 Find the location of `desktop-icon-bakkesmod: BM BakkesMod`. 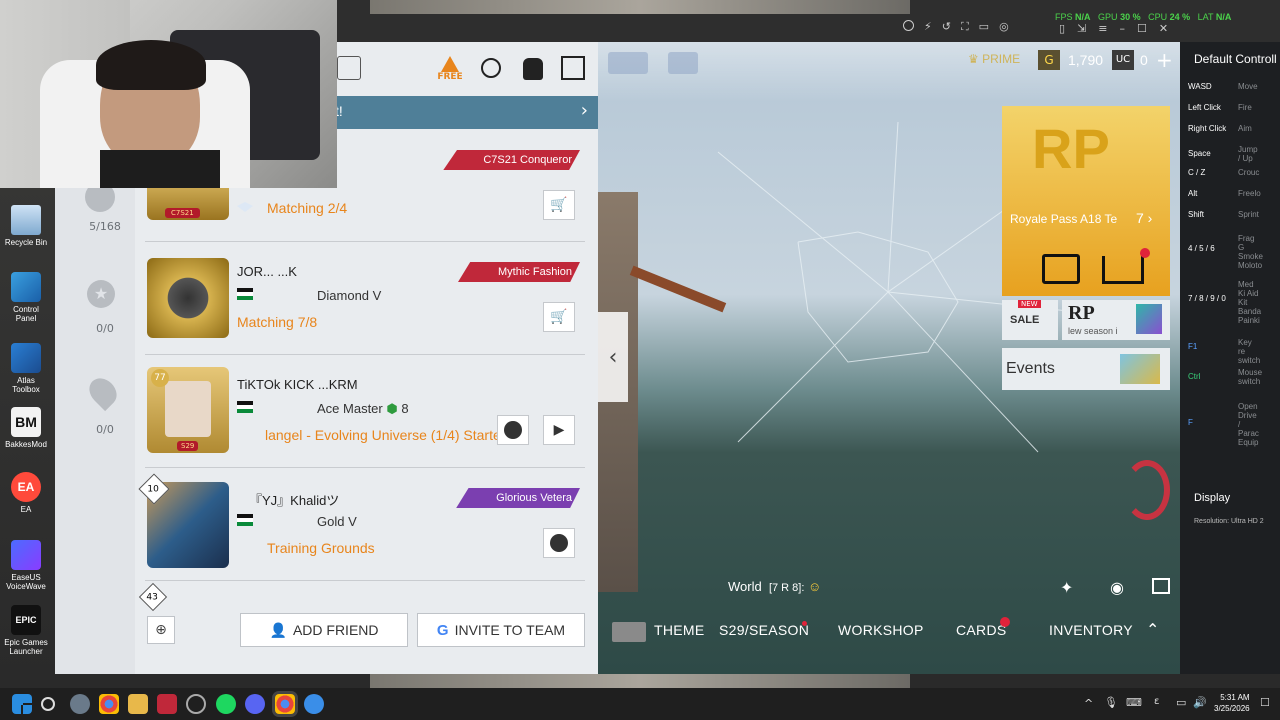

desktop-icon-bakkesmod: BM BakkesMod is located at coordinates (26, 428).